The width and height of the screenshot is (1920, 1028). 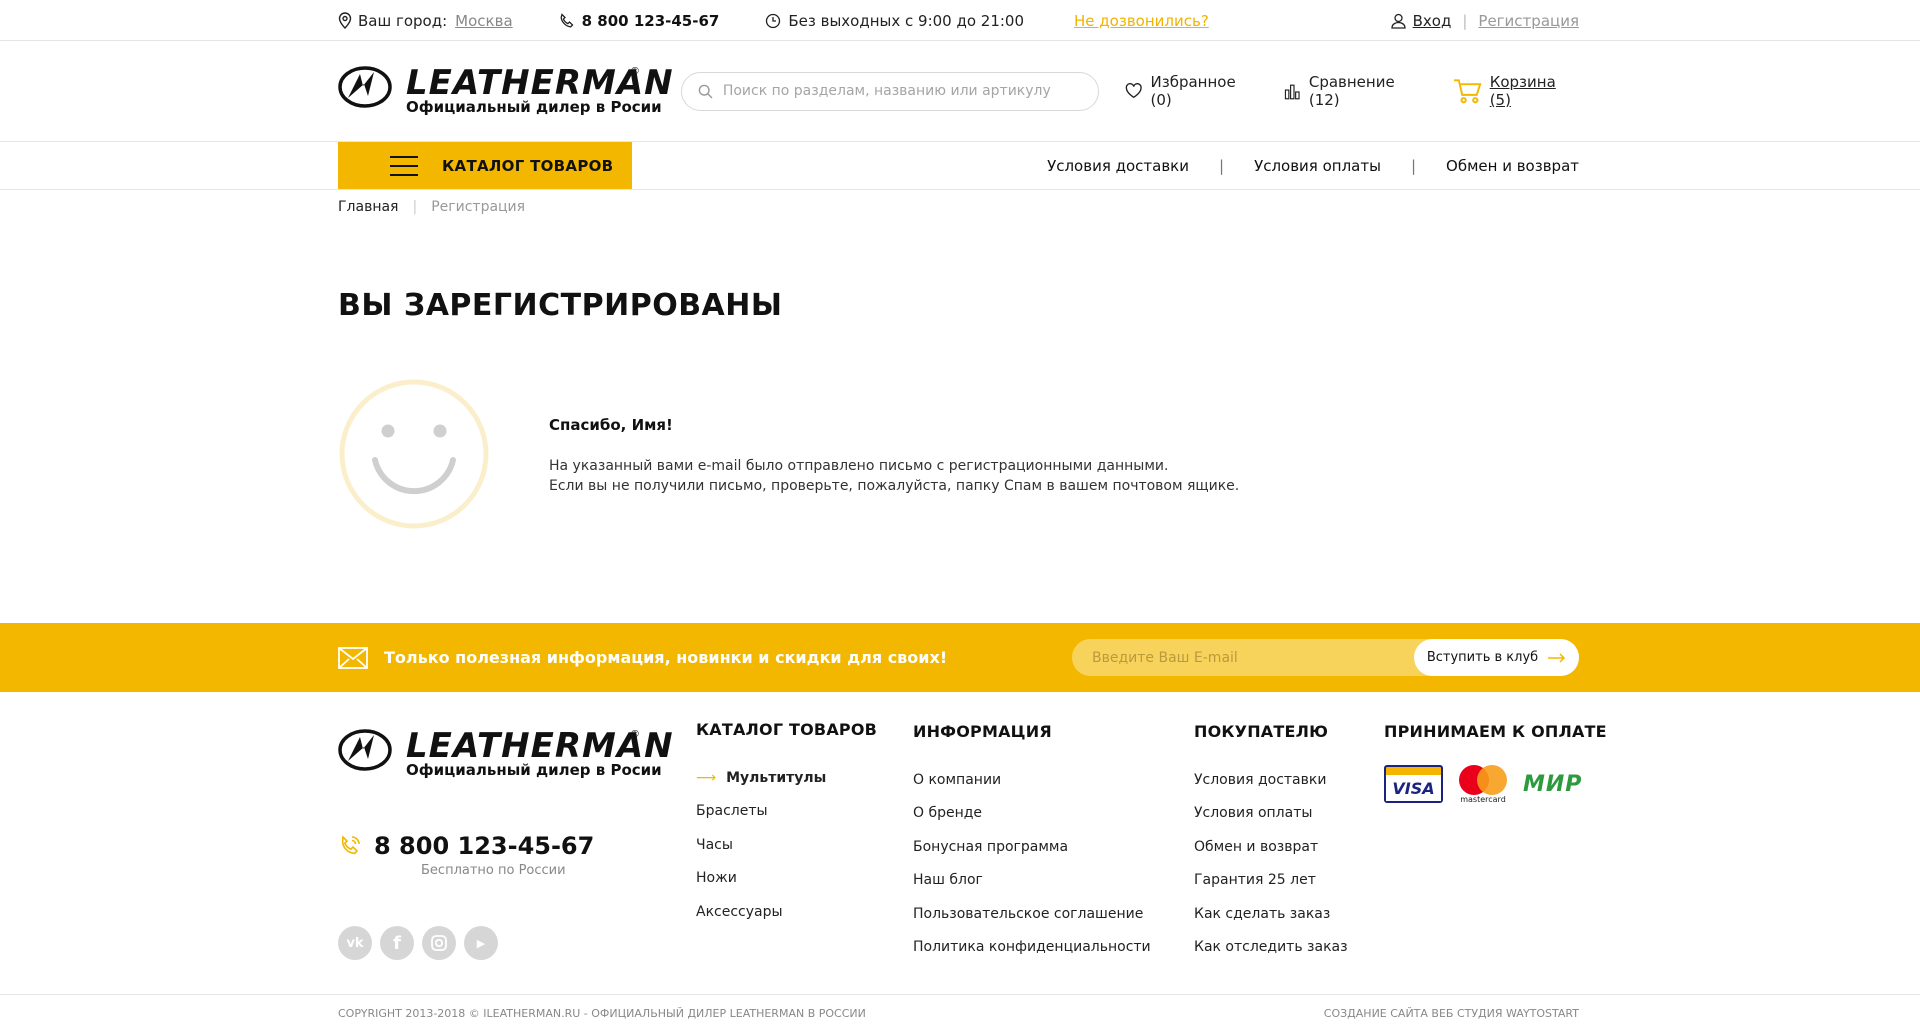 What do you see at coordinates (1483, 784) in the screenshot?
I see `mastercard-icon: mastercard` at bounding box center [1483, 784].